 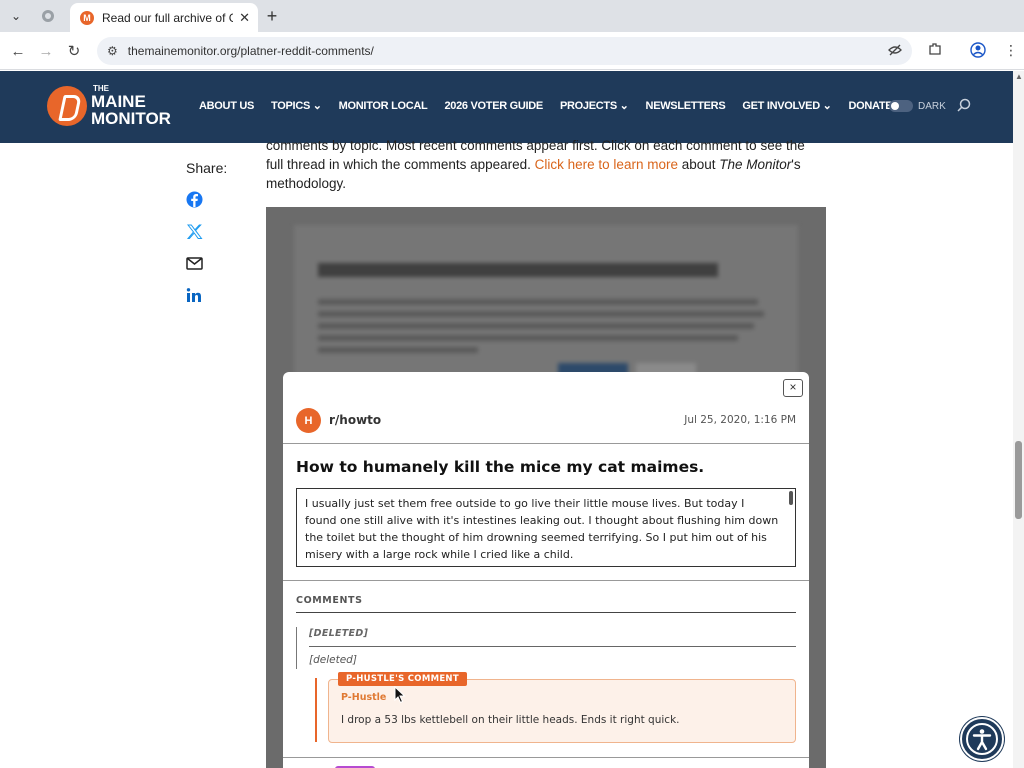 What do you see at coordinates (978, 51) in the screenshot?
I see `profile-icon` at bounding box center [978, 51].